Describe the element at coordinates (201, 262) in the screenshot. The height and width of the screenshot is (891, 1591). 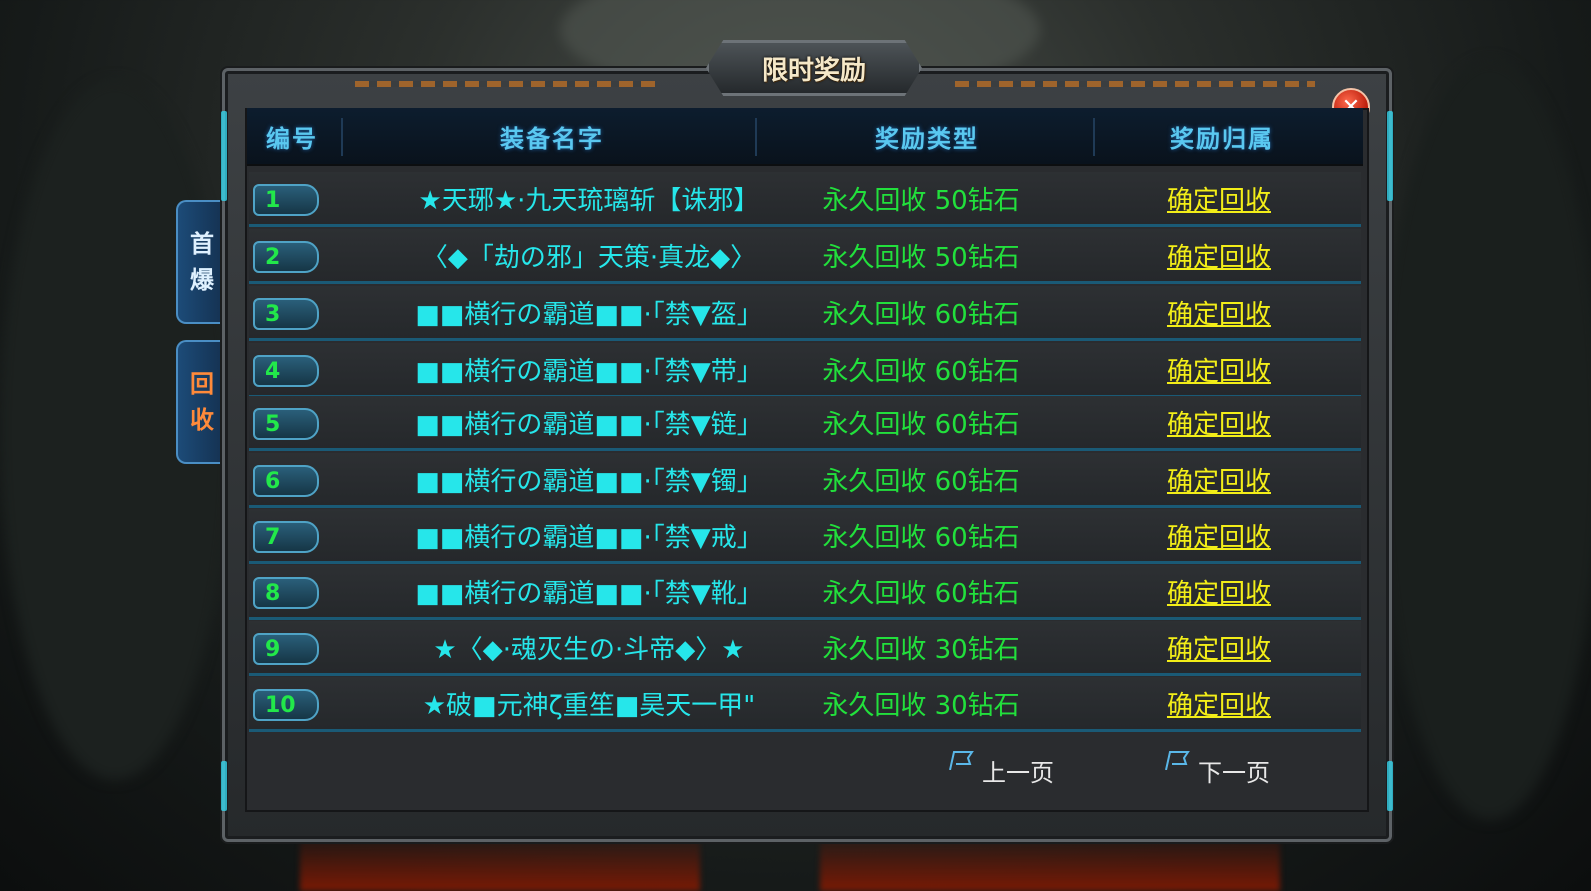
I see `tab-first-drop: 首 爆` at that location.